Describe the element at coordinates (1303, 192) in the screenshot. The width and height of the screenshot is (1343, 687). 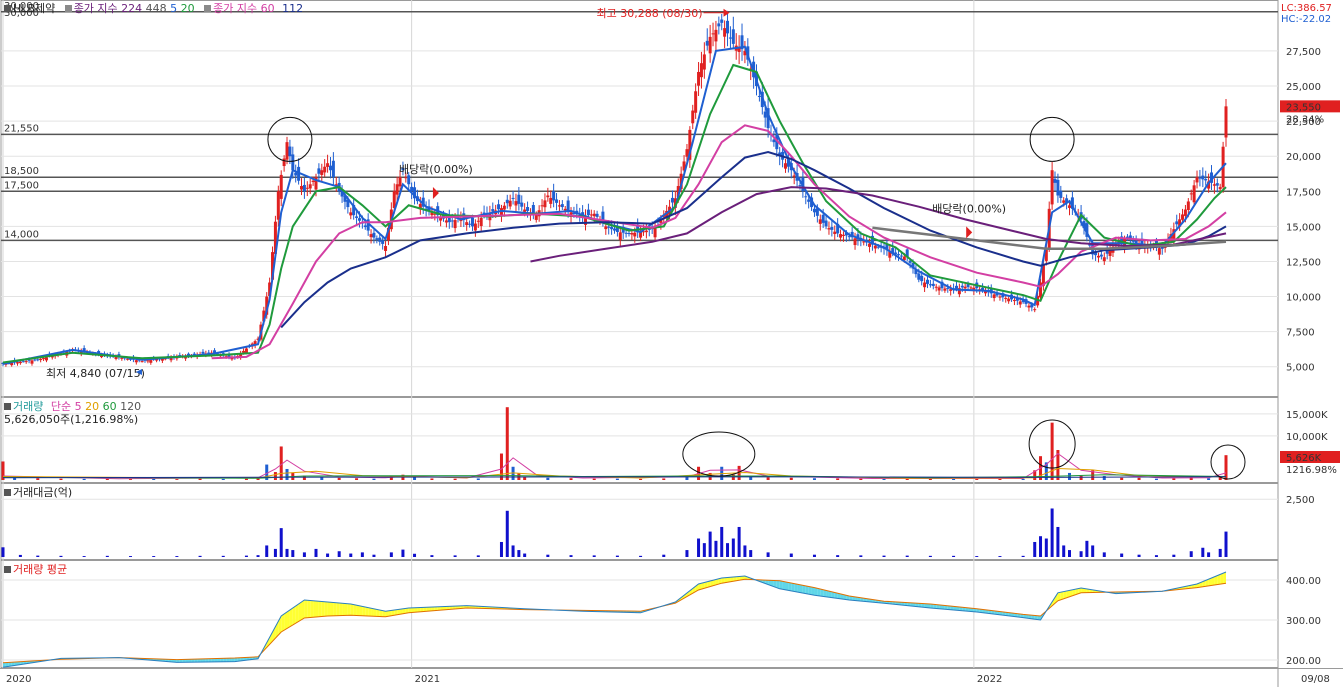
I see `y-tick-label: 17,500` at that location.